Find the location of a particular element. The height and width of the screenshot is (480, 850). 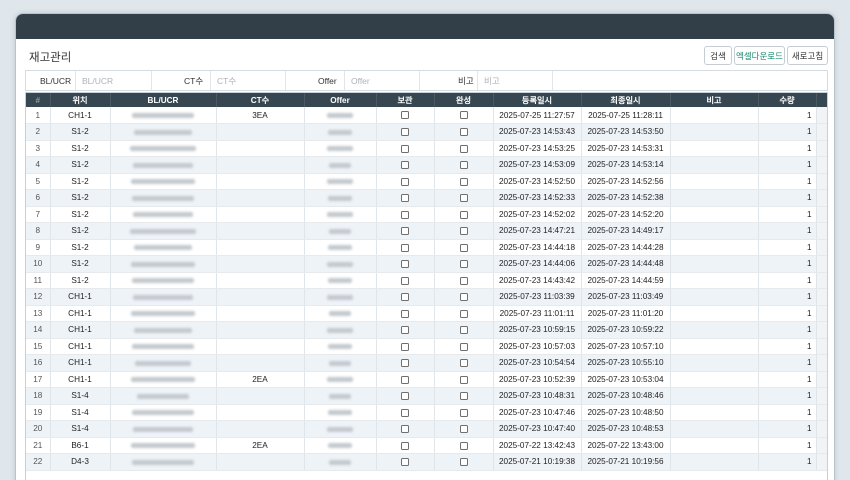

col-header-location: 위치 is located at coordinates (80, 100).